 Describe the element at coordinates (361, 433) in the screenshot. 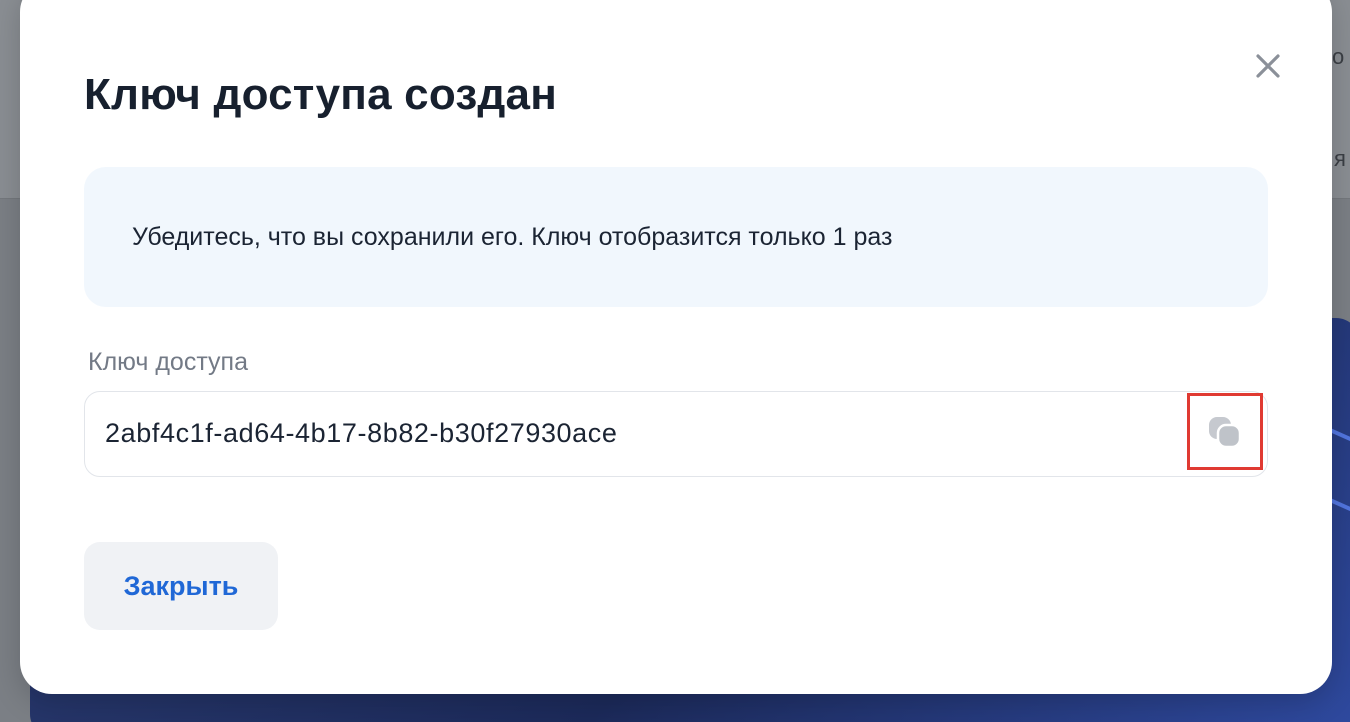

I see `access-key-value: 2abf4c1f-ad64-4b17-8b82-b30f27930ace` at that location.